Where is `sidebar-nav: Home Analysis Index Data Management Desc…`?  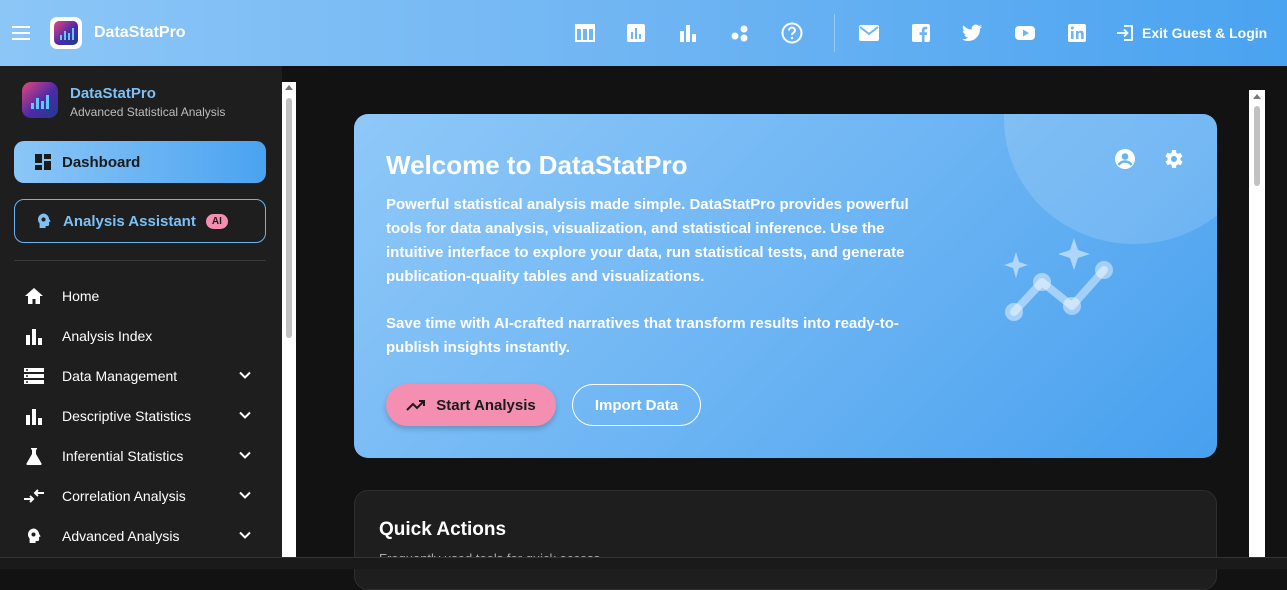
sidebar-nav: Home Analysis Index Data Management Desc… is located at coordinates (141, 416).